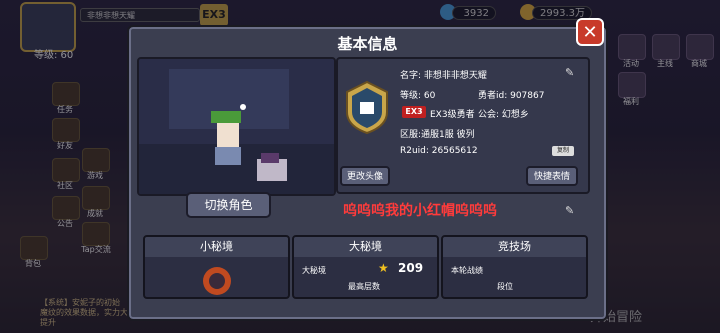 This screenshot has height=333, width=720. Describe the element at coordinates (228, 205) in the screenshot. I see `switch-character-button: 切换角色` at that location.